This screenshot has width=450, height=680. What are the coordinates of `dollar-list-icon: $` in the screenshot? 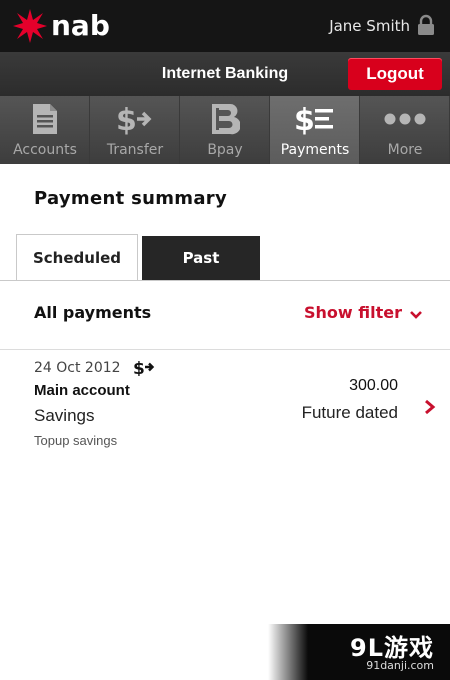 It's located at (313, 119).